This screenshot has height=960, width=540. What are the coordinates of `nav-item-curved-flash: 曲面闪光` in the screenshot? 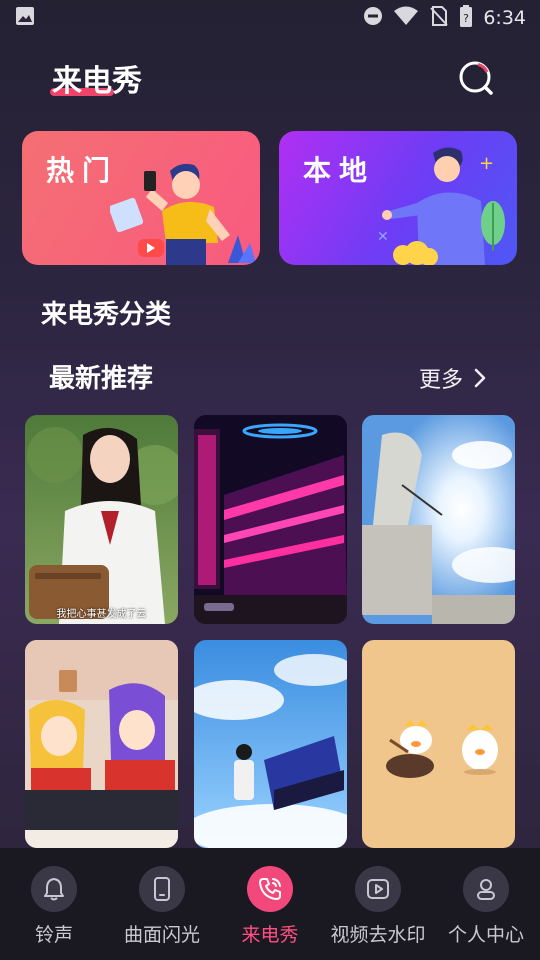 It's located at (162, 904).